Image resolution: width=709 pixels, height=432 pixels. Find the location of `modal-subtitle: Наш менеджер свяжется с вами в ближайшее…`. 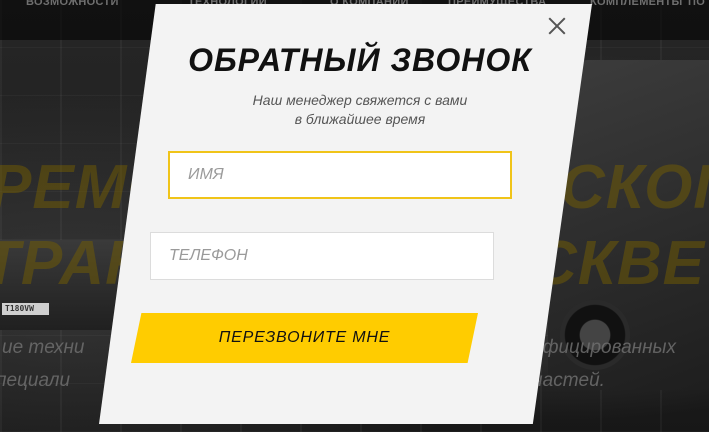

modal-subtitle: Наш менеджер свяжется с вами в ближайшее… is located at coordinates (360, 110).